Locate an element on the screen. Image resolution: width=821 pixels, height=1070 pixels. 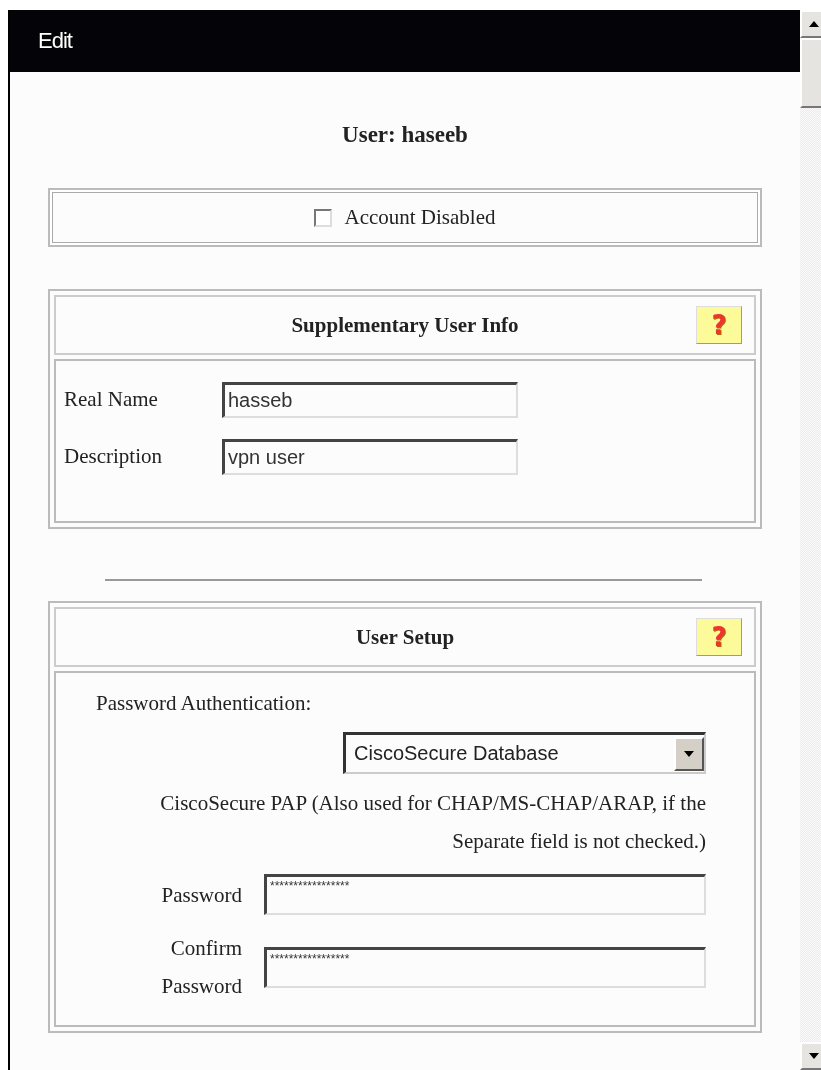
field-label: Password Authentication: is located at coordinates (204, 703).